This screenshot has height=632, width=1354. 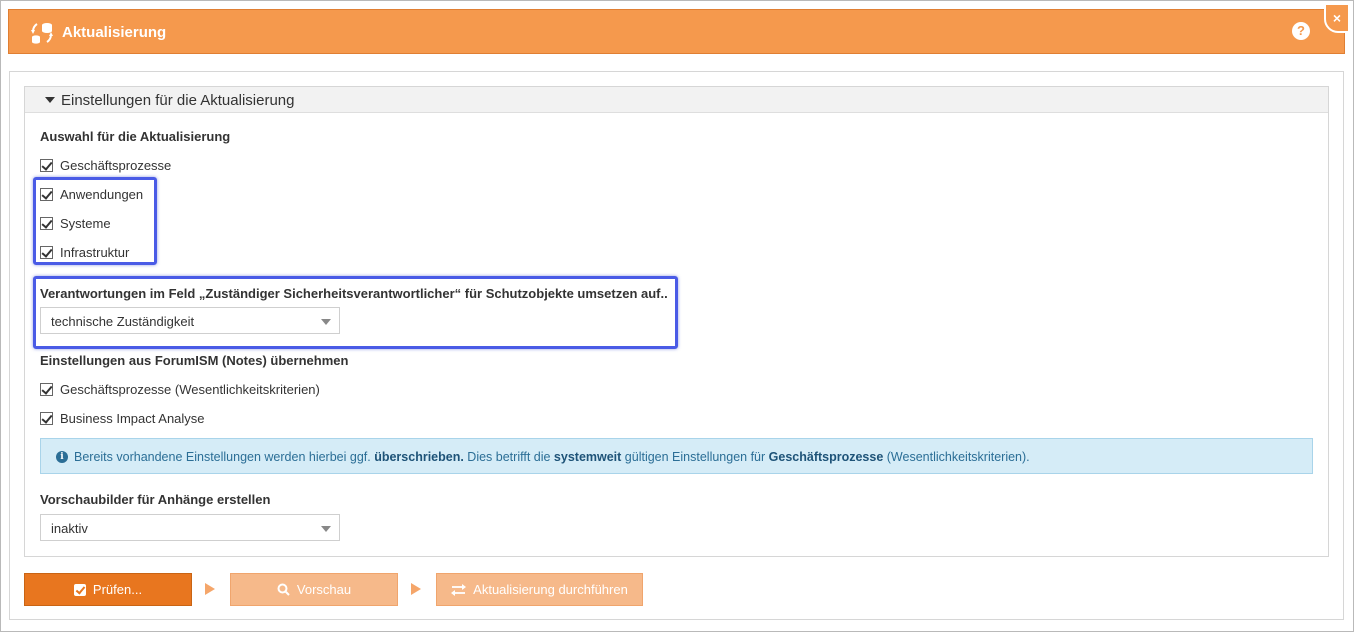 What do you see at coordinates (178, 100) in the screenshot?
I see `panel-title: Einstellungen für die Aktualisierung` at bounding box center [178, 100].